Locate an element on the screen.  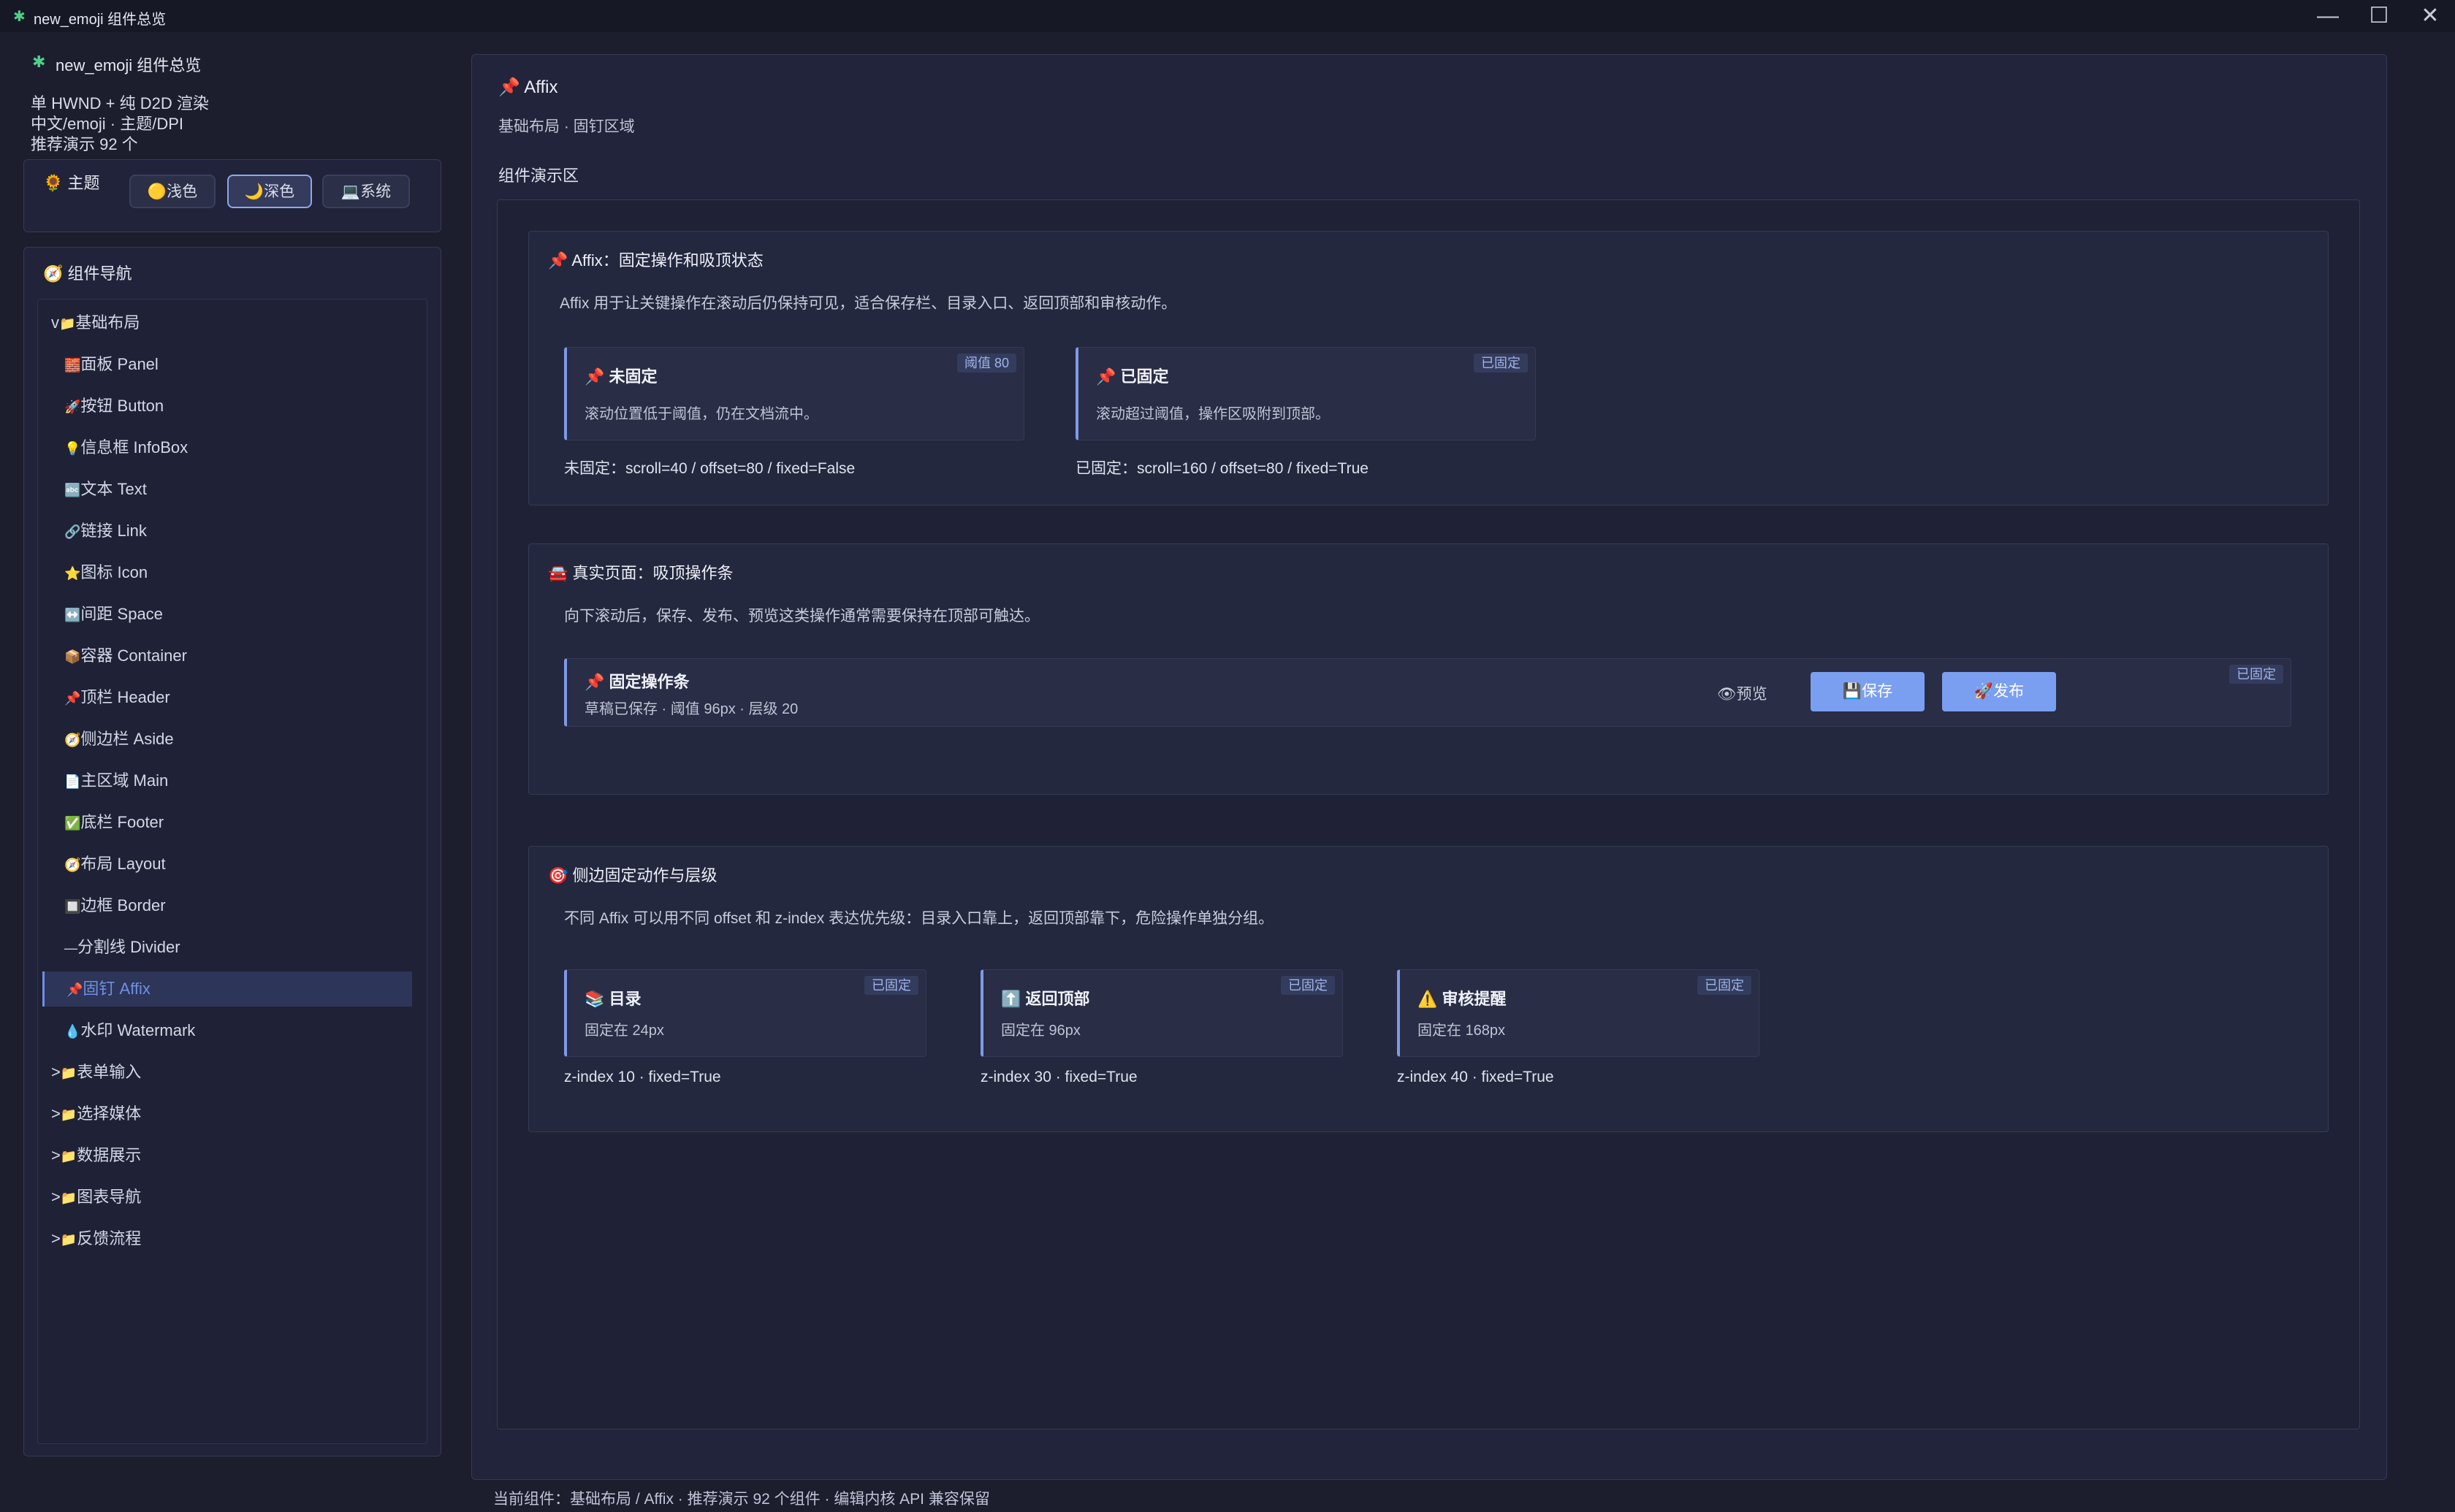
nav-item: 📦容器 Container is located at coordinates (232, 655).